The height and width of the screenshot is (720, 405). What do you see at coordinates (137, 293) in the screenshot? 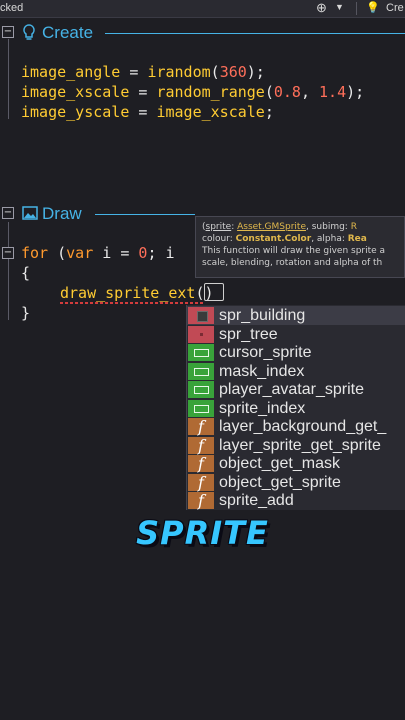
I see `code-line-call: draw_sprite_ext()` at bounding box center [137, 293].